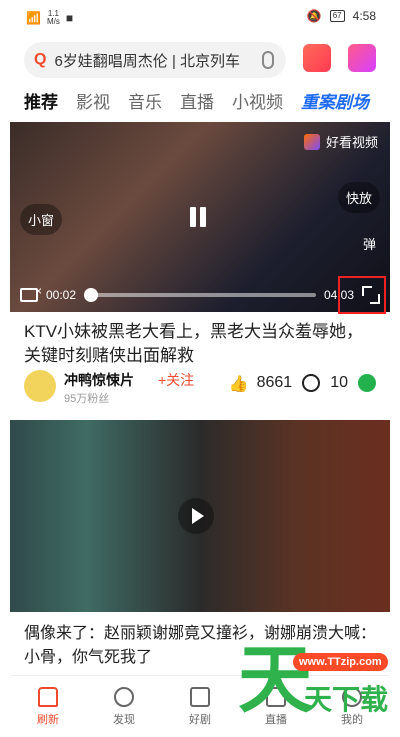  I want to click on engagement-stats: 👍 8661 10, so click(302, 383).